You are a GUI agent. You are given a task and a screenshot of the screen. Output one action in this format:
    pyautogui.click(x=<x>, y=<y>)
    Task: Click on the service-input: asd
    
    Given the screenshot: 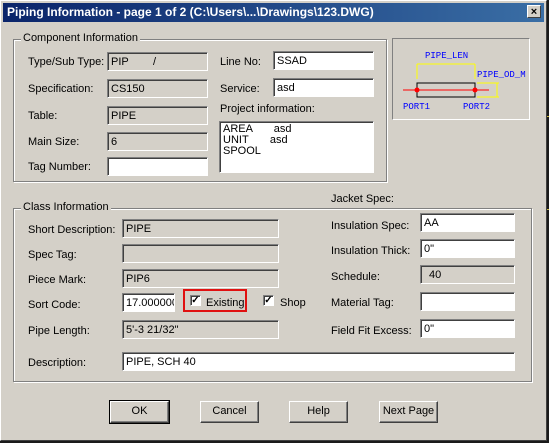 What is the action you would take?
    pyautogui.click(x=323, y=87)
    